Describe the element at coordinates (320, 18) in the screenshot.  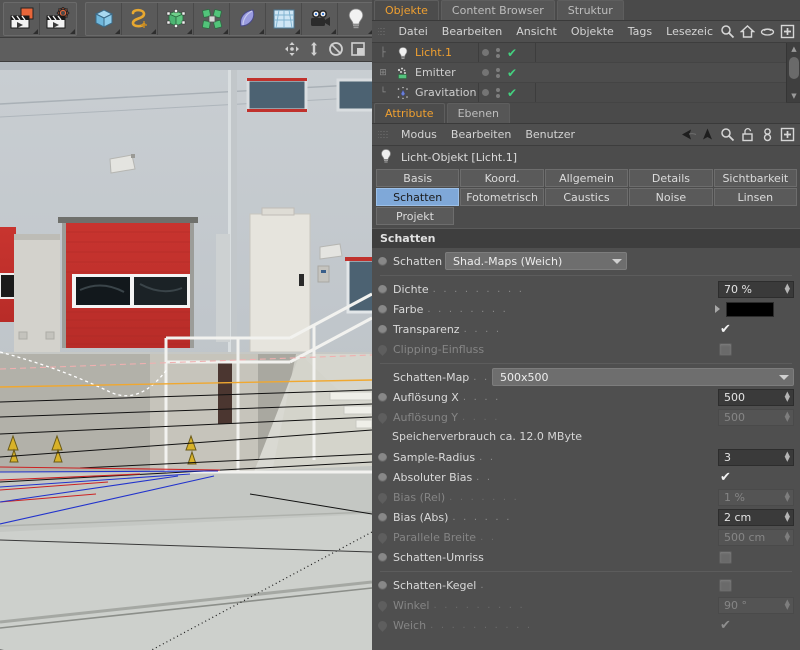
I see `camera-button` at that location.